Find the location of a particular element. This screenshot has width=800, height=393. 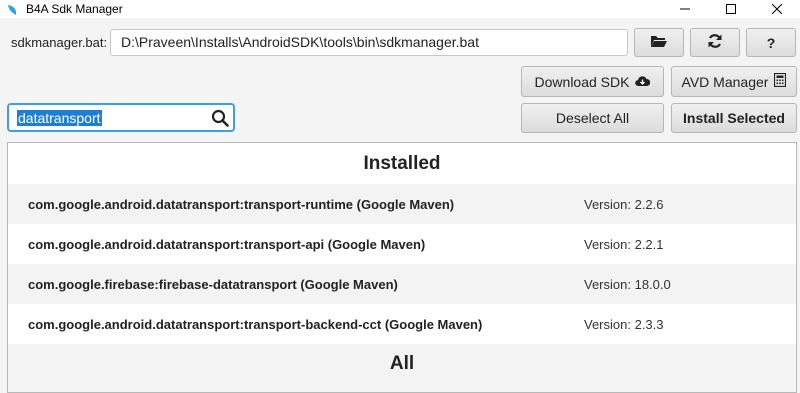

refresh-button is located at coordinates (715, 42).